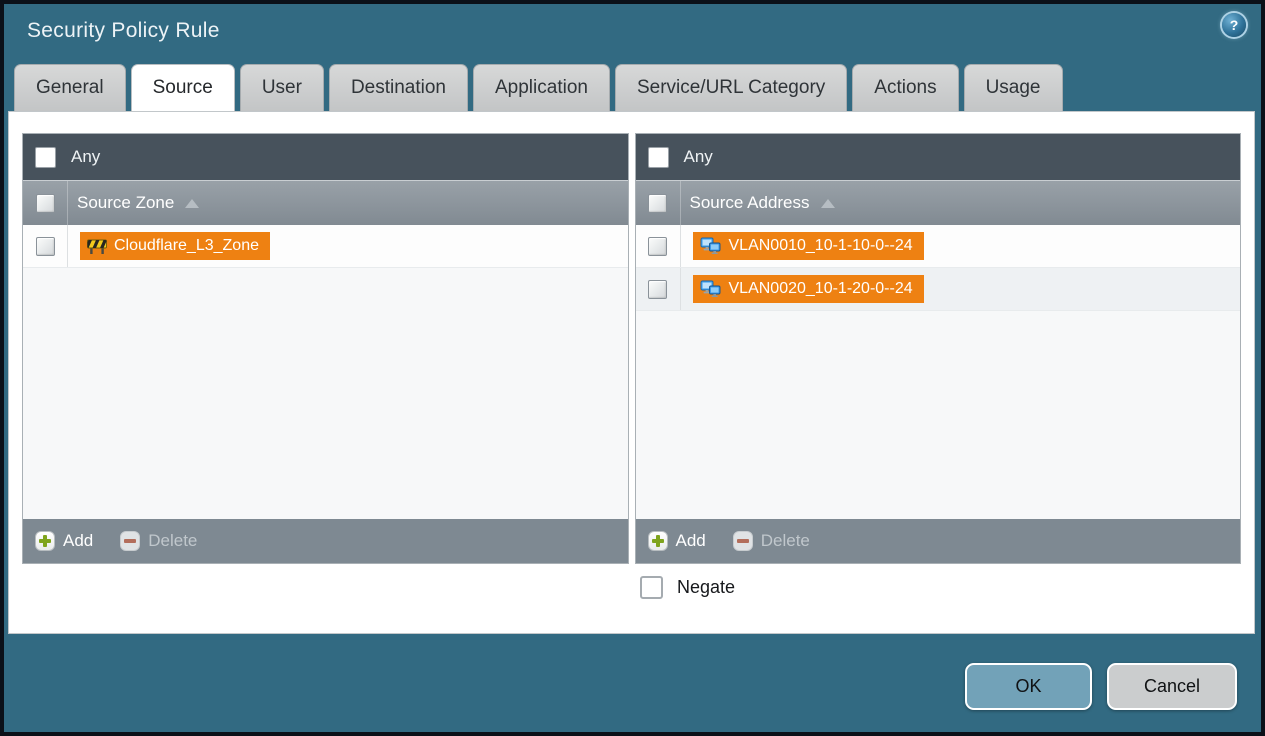  I want to click on tab-source: Source, so click(182, 87).